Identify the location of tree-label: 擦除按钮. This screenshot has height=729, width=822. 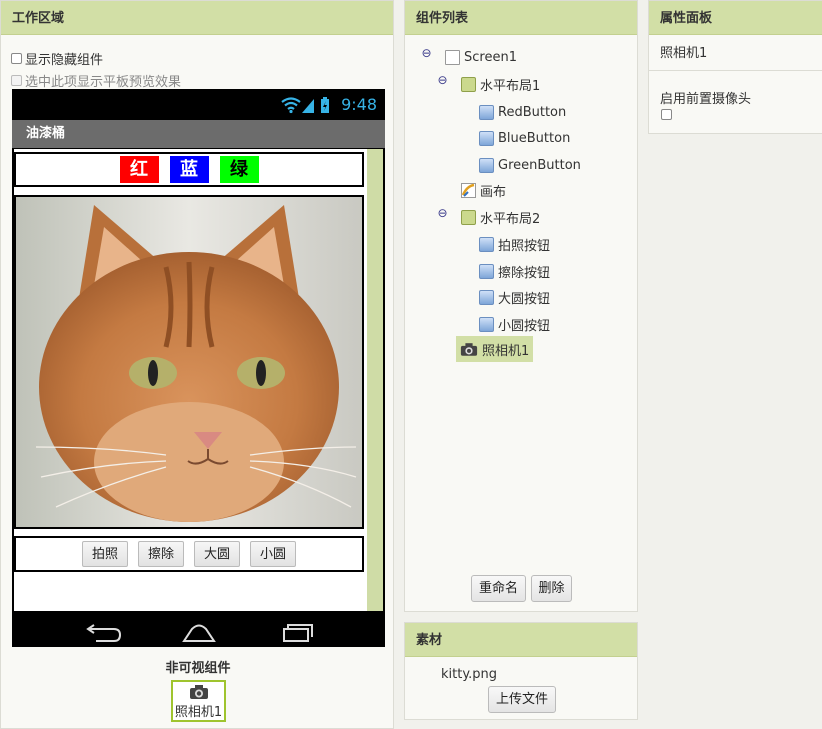
(524, 273).